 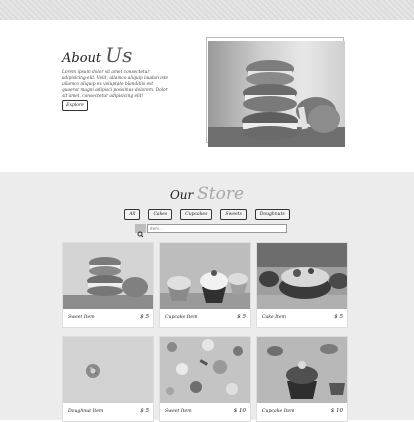 What do you see at coordinates (108, 412) in the screenshot?
I see `item-info: Doughnut Item $ 5` at bounding box center [108, 412].